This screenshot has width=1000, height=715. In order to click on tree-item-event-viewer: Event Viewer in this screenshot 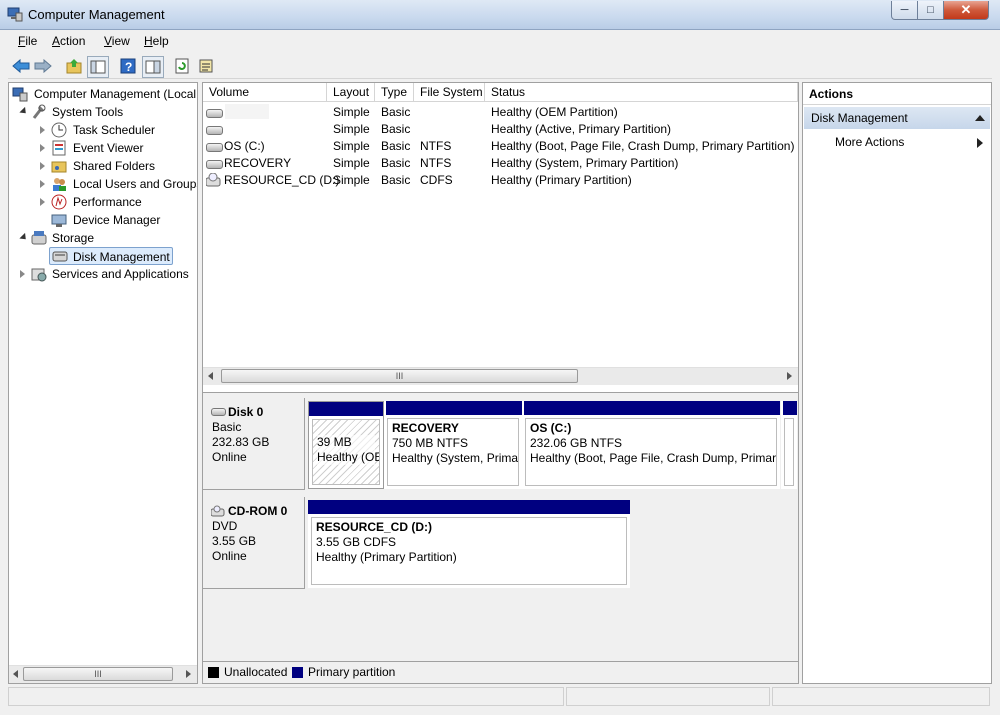, I will do `click(118, 148)`.